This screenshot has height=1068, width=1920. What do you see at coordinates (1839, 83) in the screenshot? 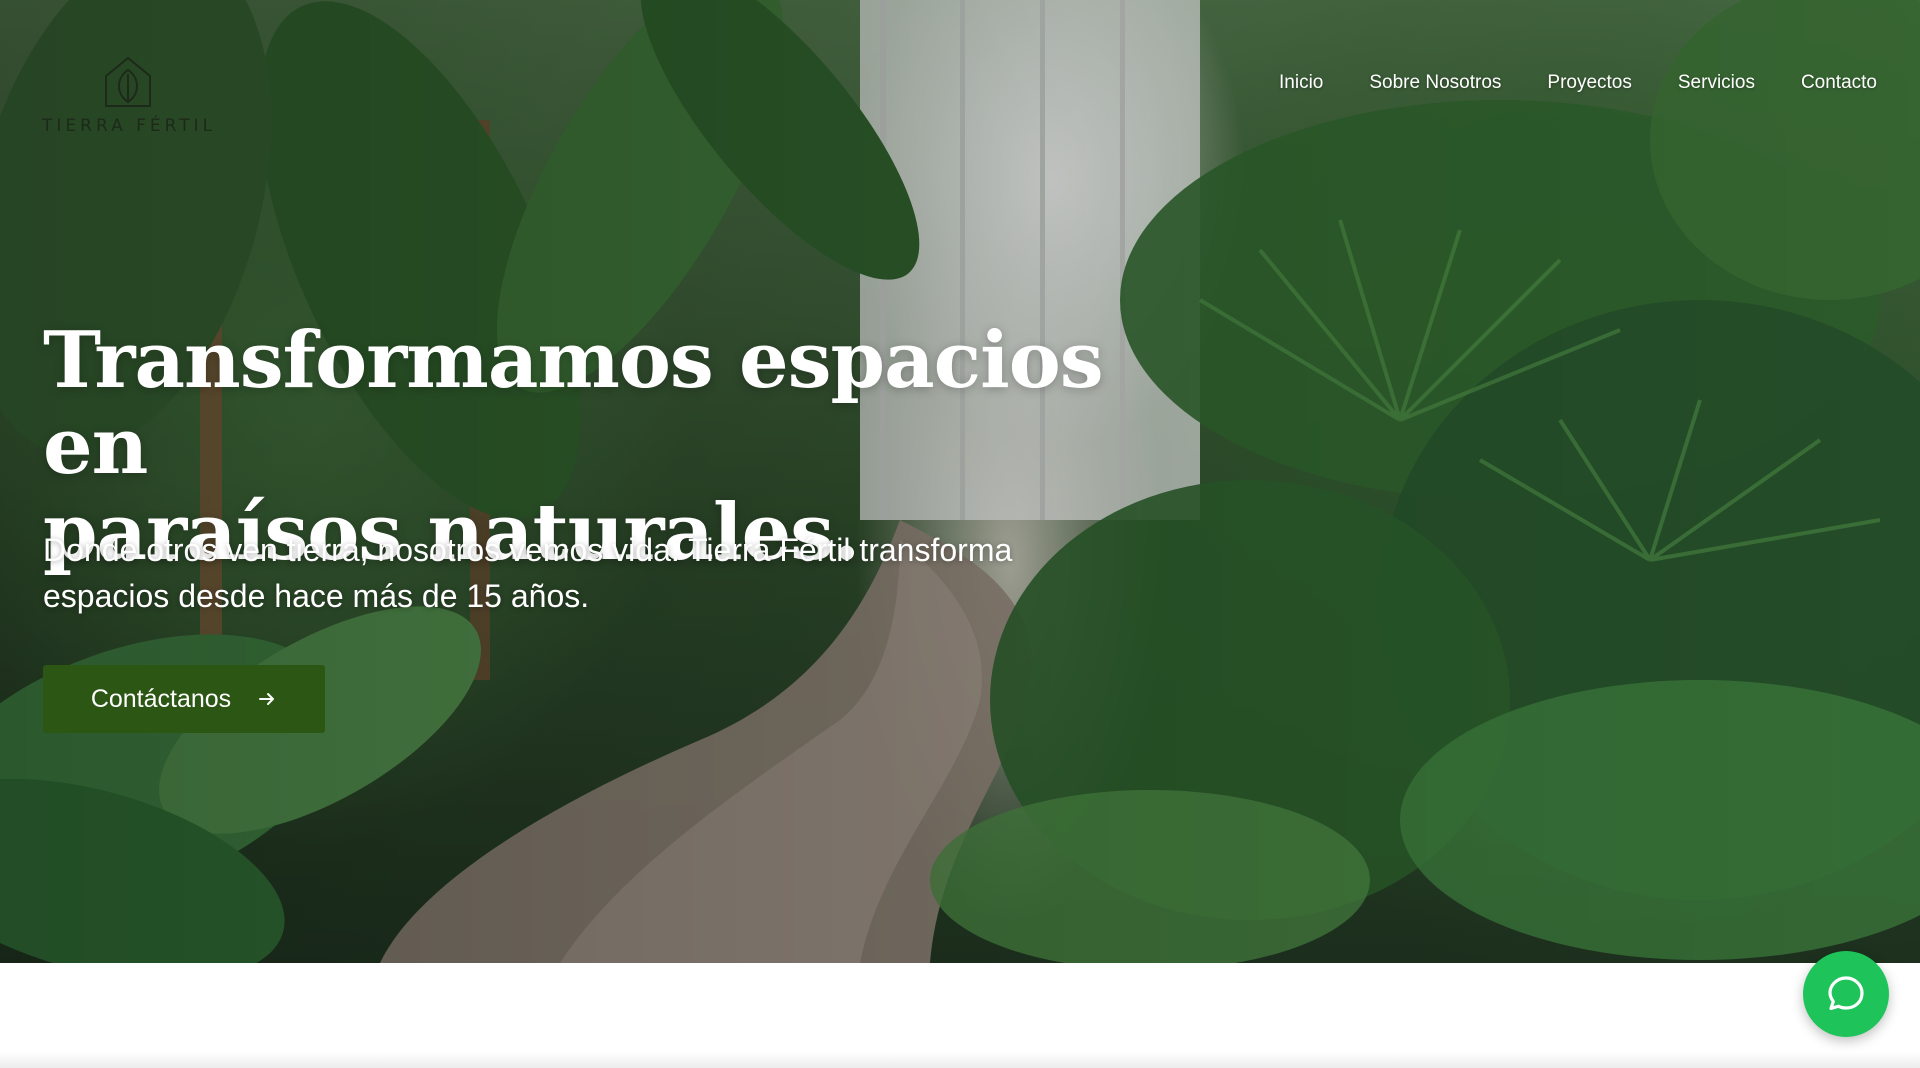
I see `nav-item-contacto: Contacto` at bounding box center [1839, 83].